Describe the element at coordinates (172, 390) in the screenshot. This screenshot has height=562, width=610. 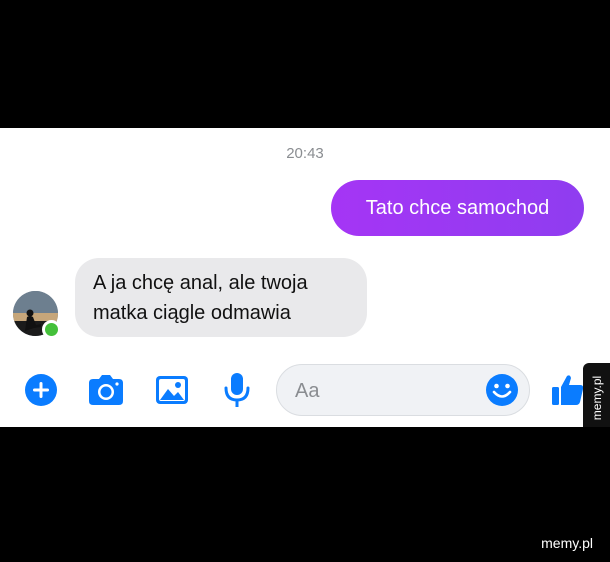
I see `image-icon` at that location.